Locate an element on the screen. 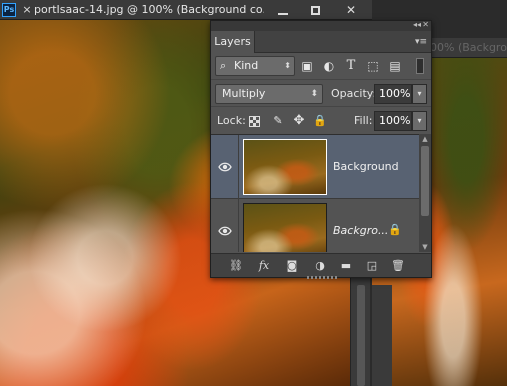  lock-row: Lock: ✎ ✥ 🔒 Fill: 100% ▾ is located at coordinates (321, 120).